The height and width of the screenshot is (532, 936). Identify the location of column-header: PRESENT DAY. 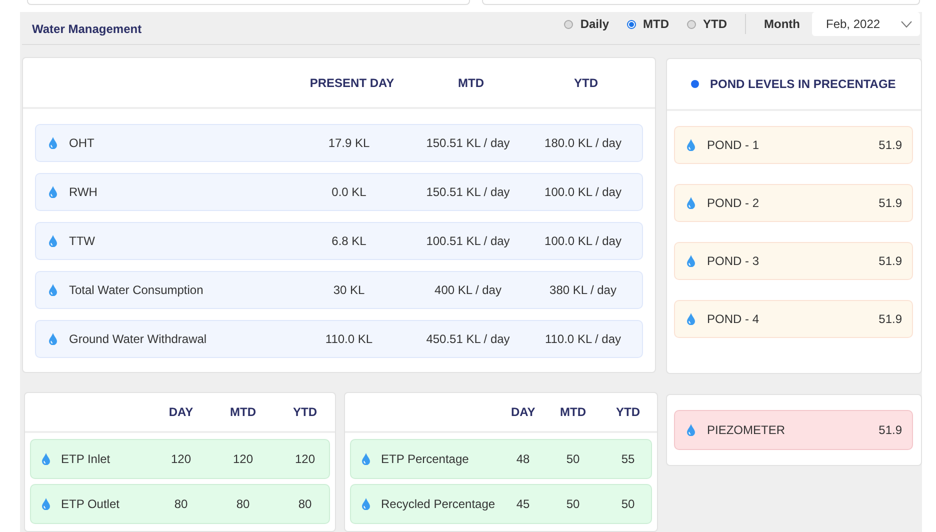
(352, 83).